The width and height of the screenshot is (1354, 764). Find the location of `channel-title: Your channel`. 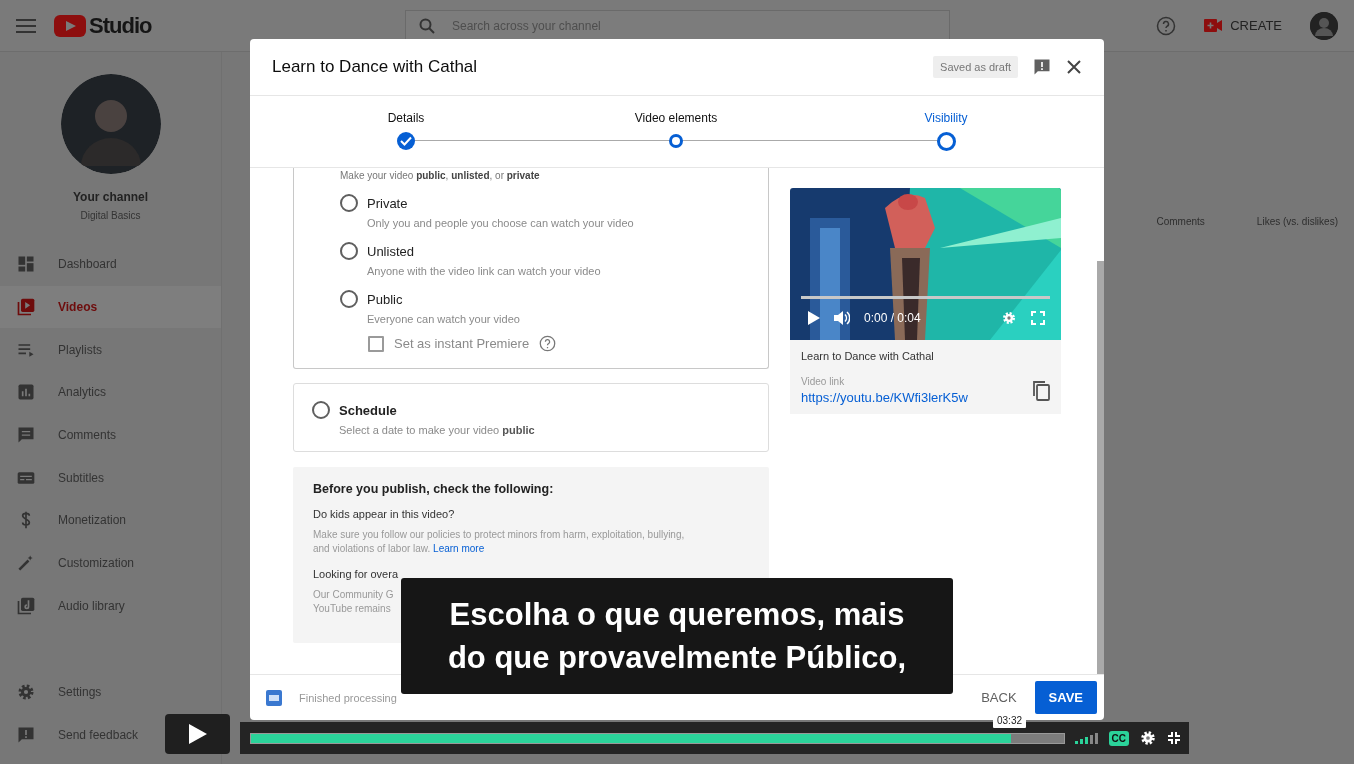

channel-title: Your channel is located at coordinates (110, 197).